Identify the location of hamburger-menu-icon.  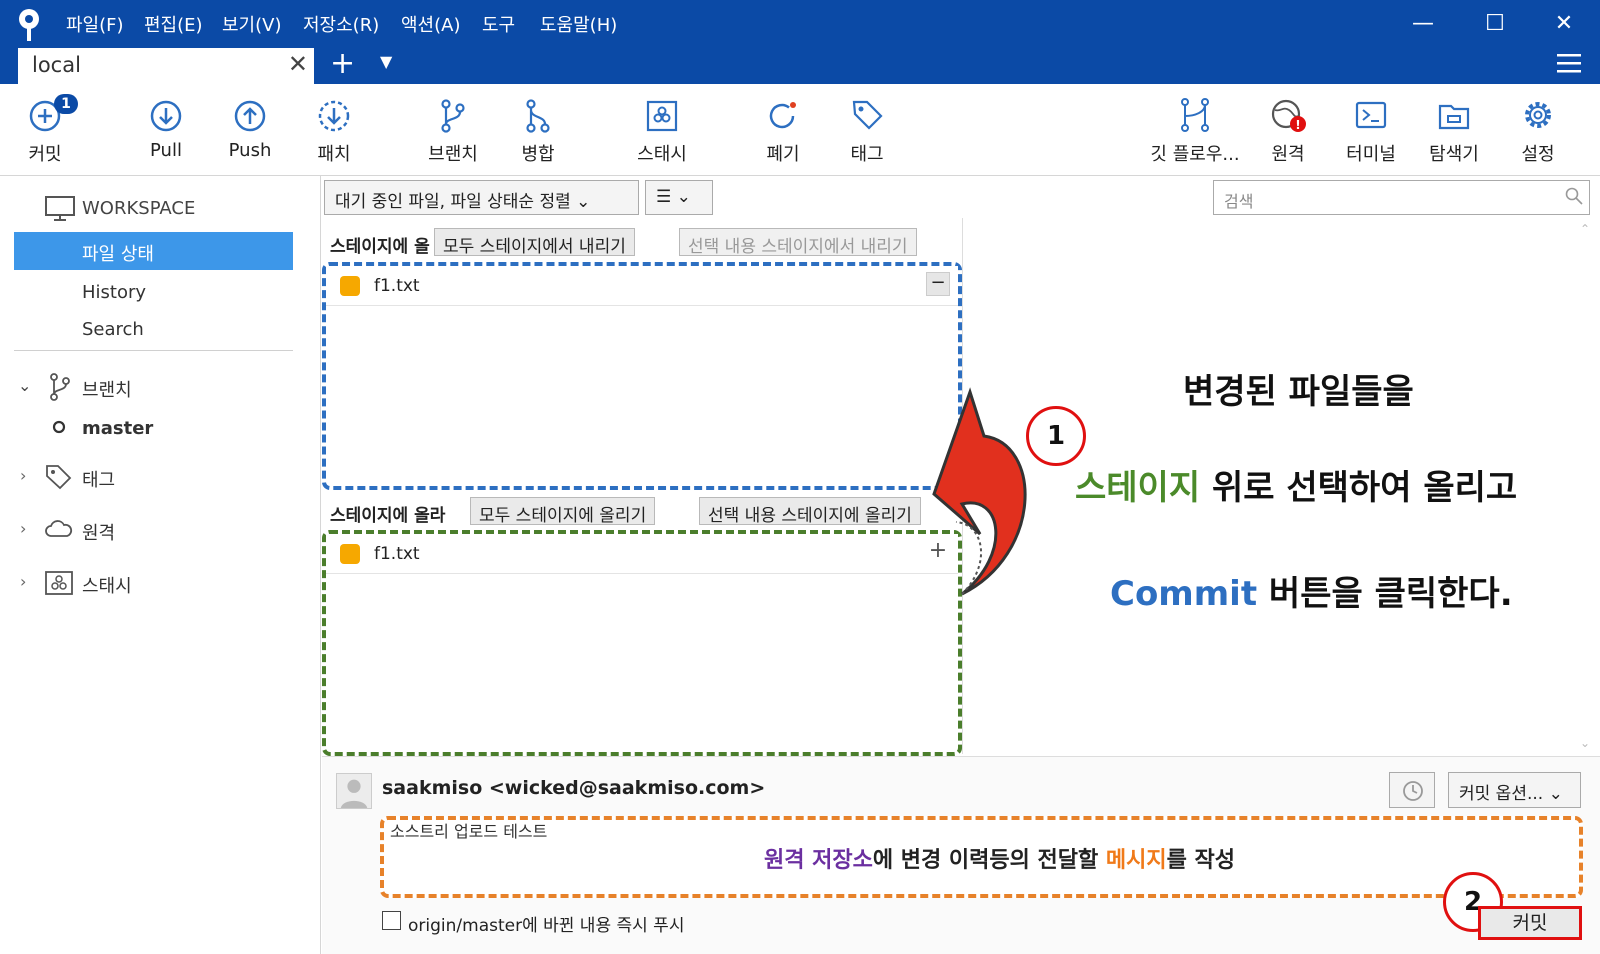
(1569, 63).